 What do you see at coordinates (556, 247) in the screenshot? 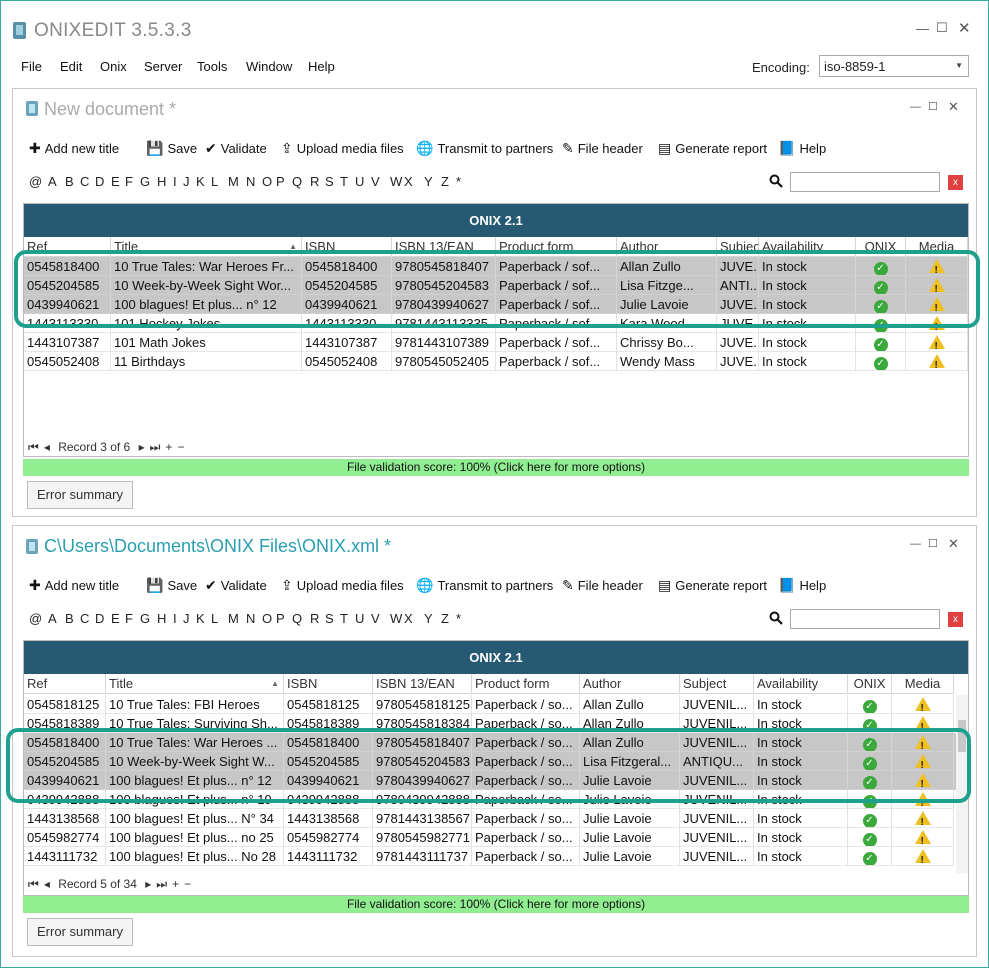
I see `column-header-product-form: Product form` at bounding box center [556, 247].